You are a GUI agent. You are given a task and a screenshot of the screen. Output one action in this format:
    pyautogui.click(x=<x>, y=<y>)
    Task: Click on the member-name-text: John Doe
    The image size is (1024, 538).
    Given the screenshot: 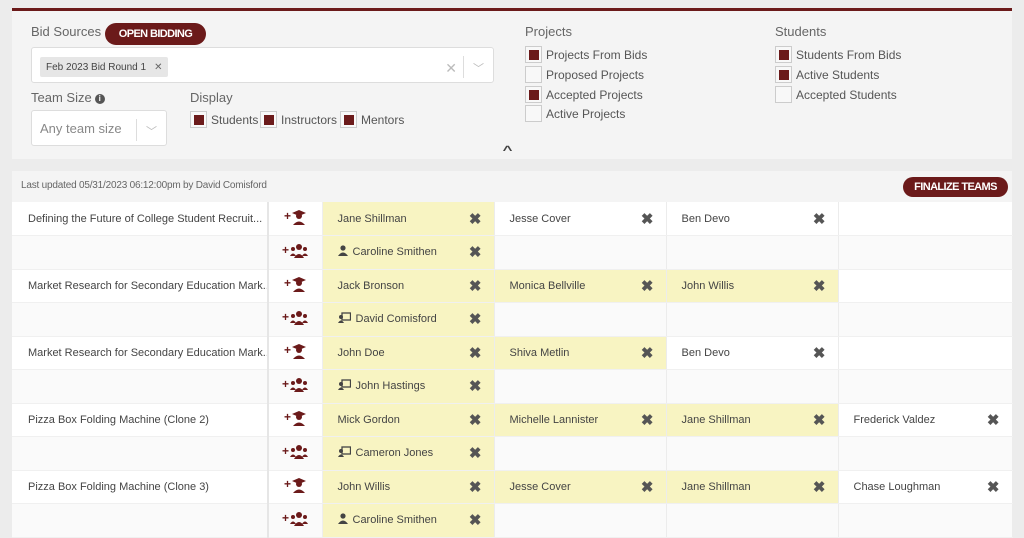 What is the action you would take?
    pyautogui.click(x=361, y=352)
    